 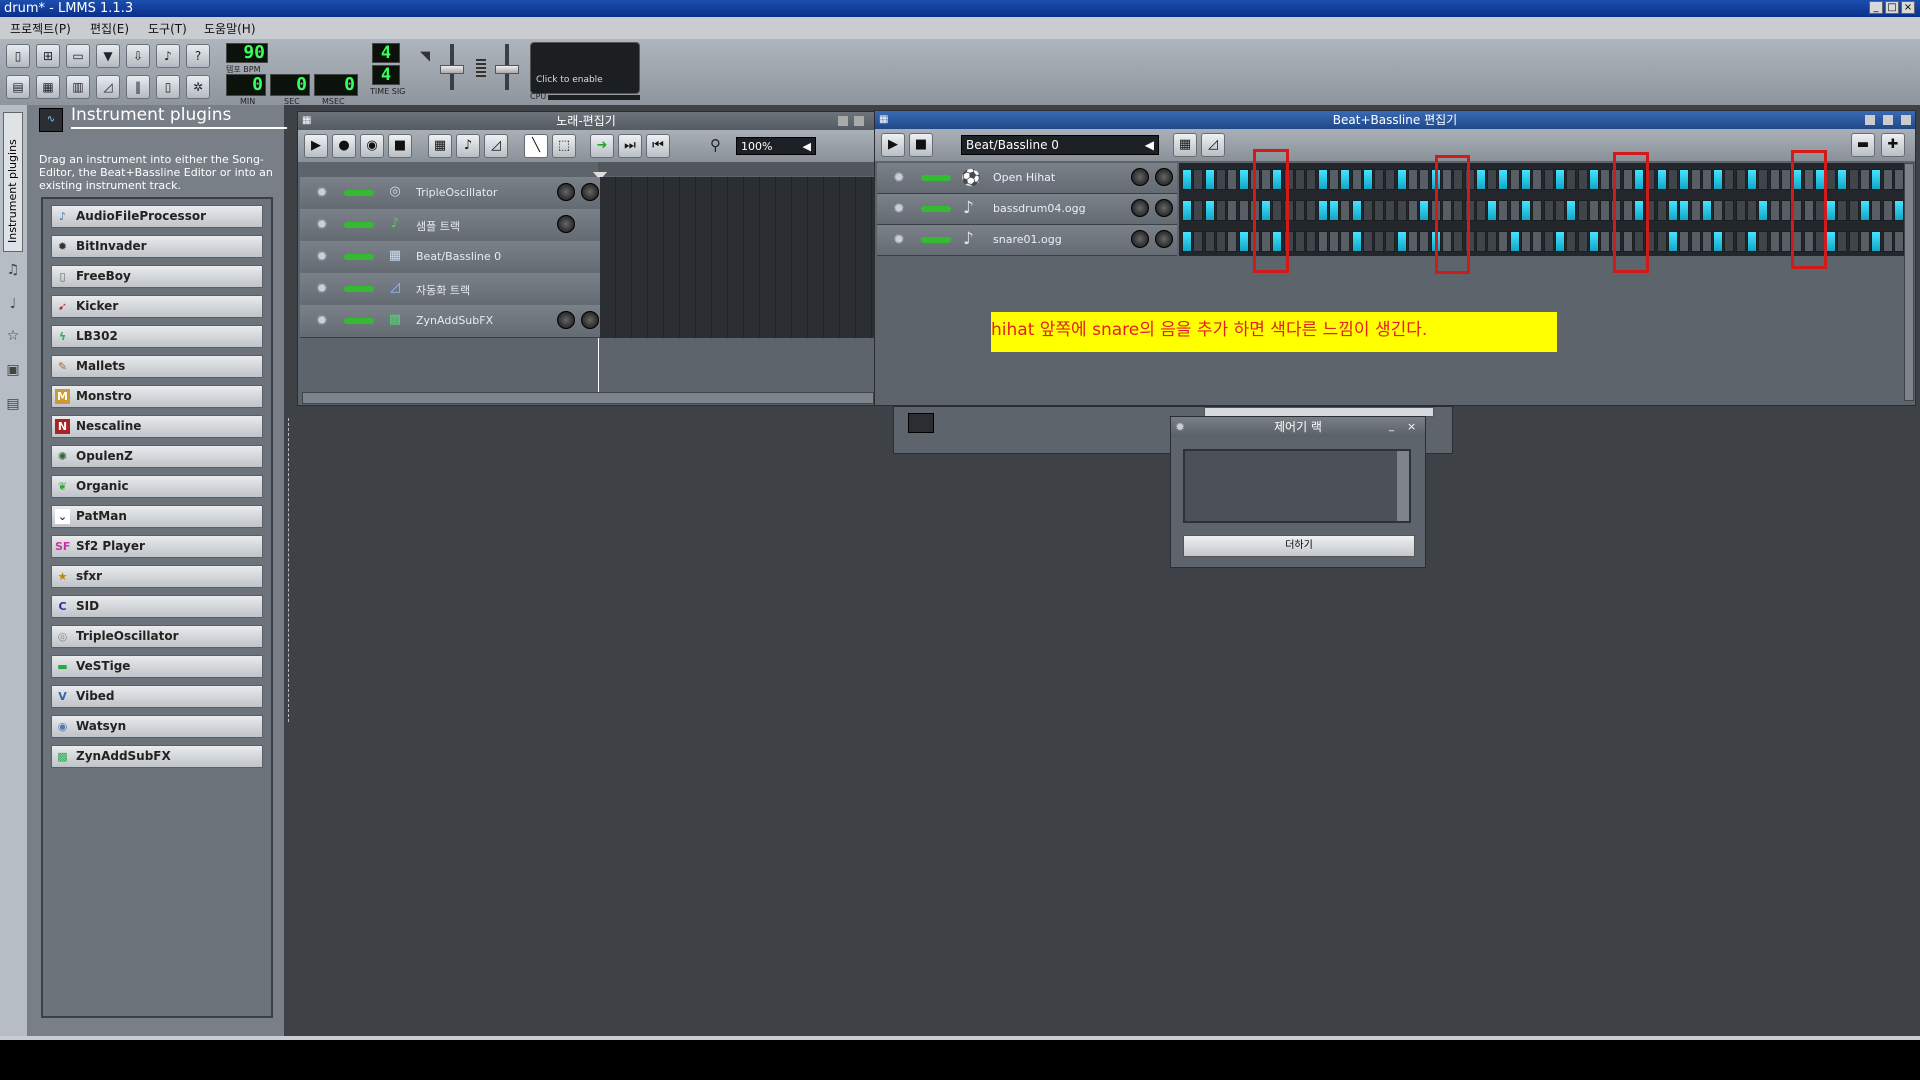 I want to click on loop-points-button: ➜, so click(x=602, y=146).